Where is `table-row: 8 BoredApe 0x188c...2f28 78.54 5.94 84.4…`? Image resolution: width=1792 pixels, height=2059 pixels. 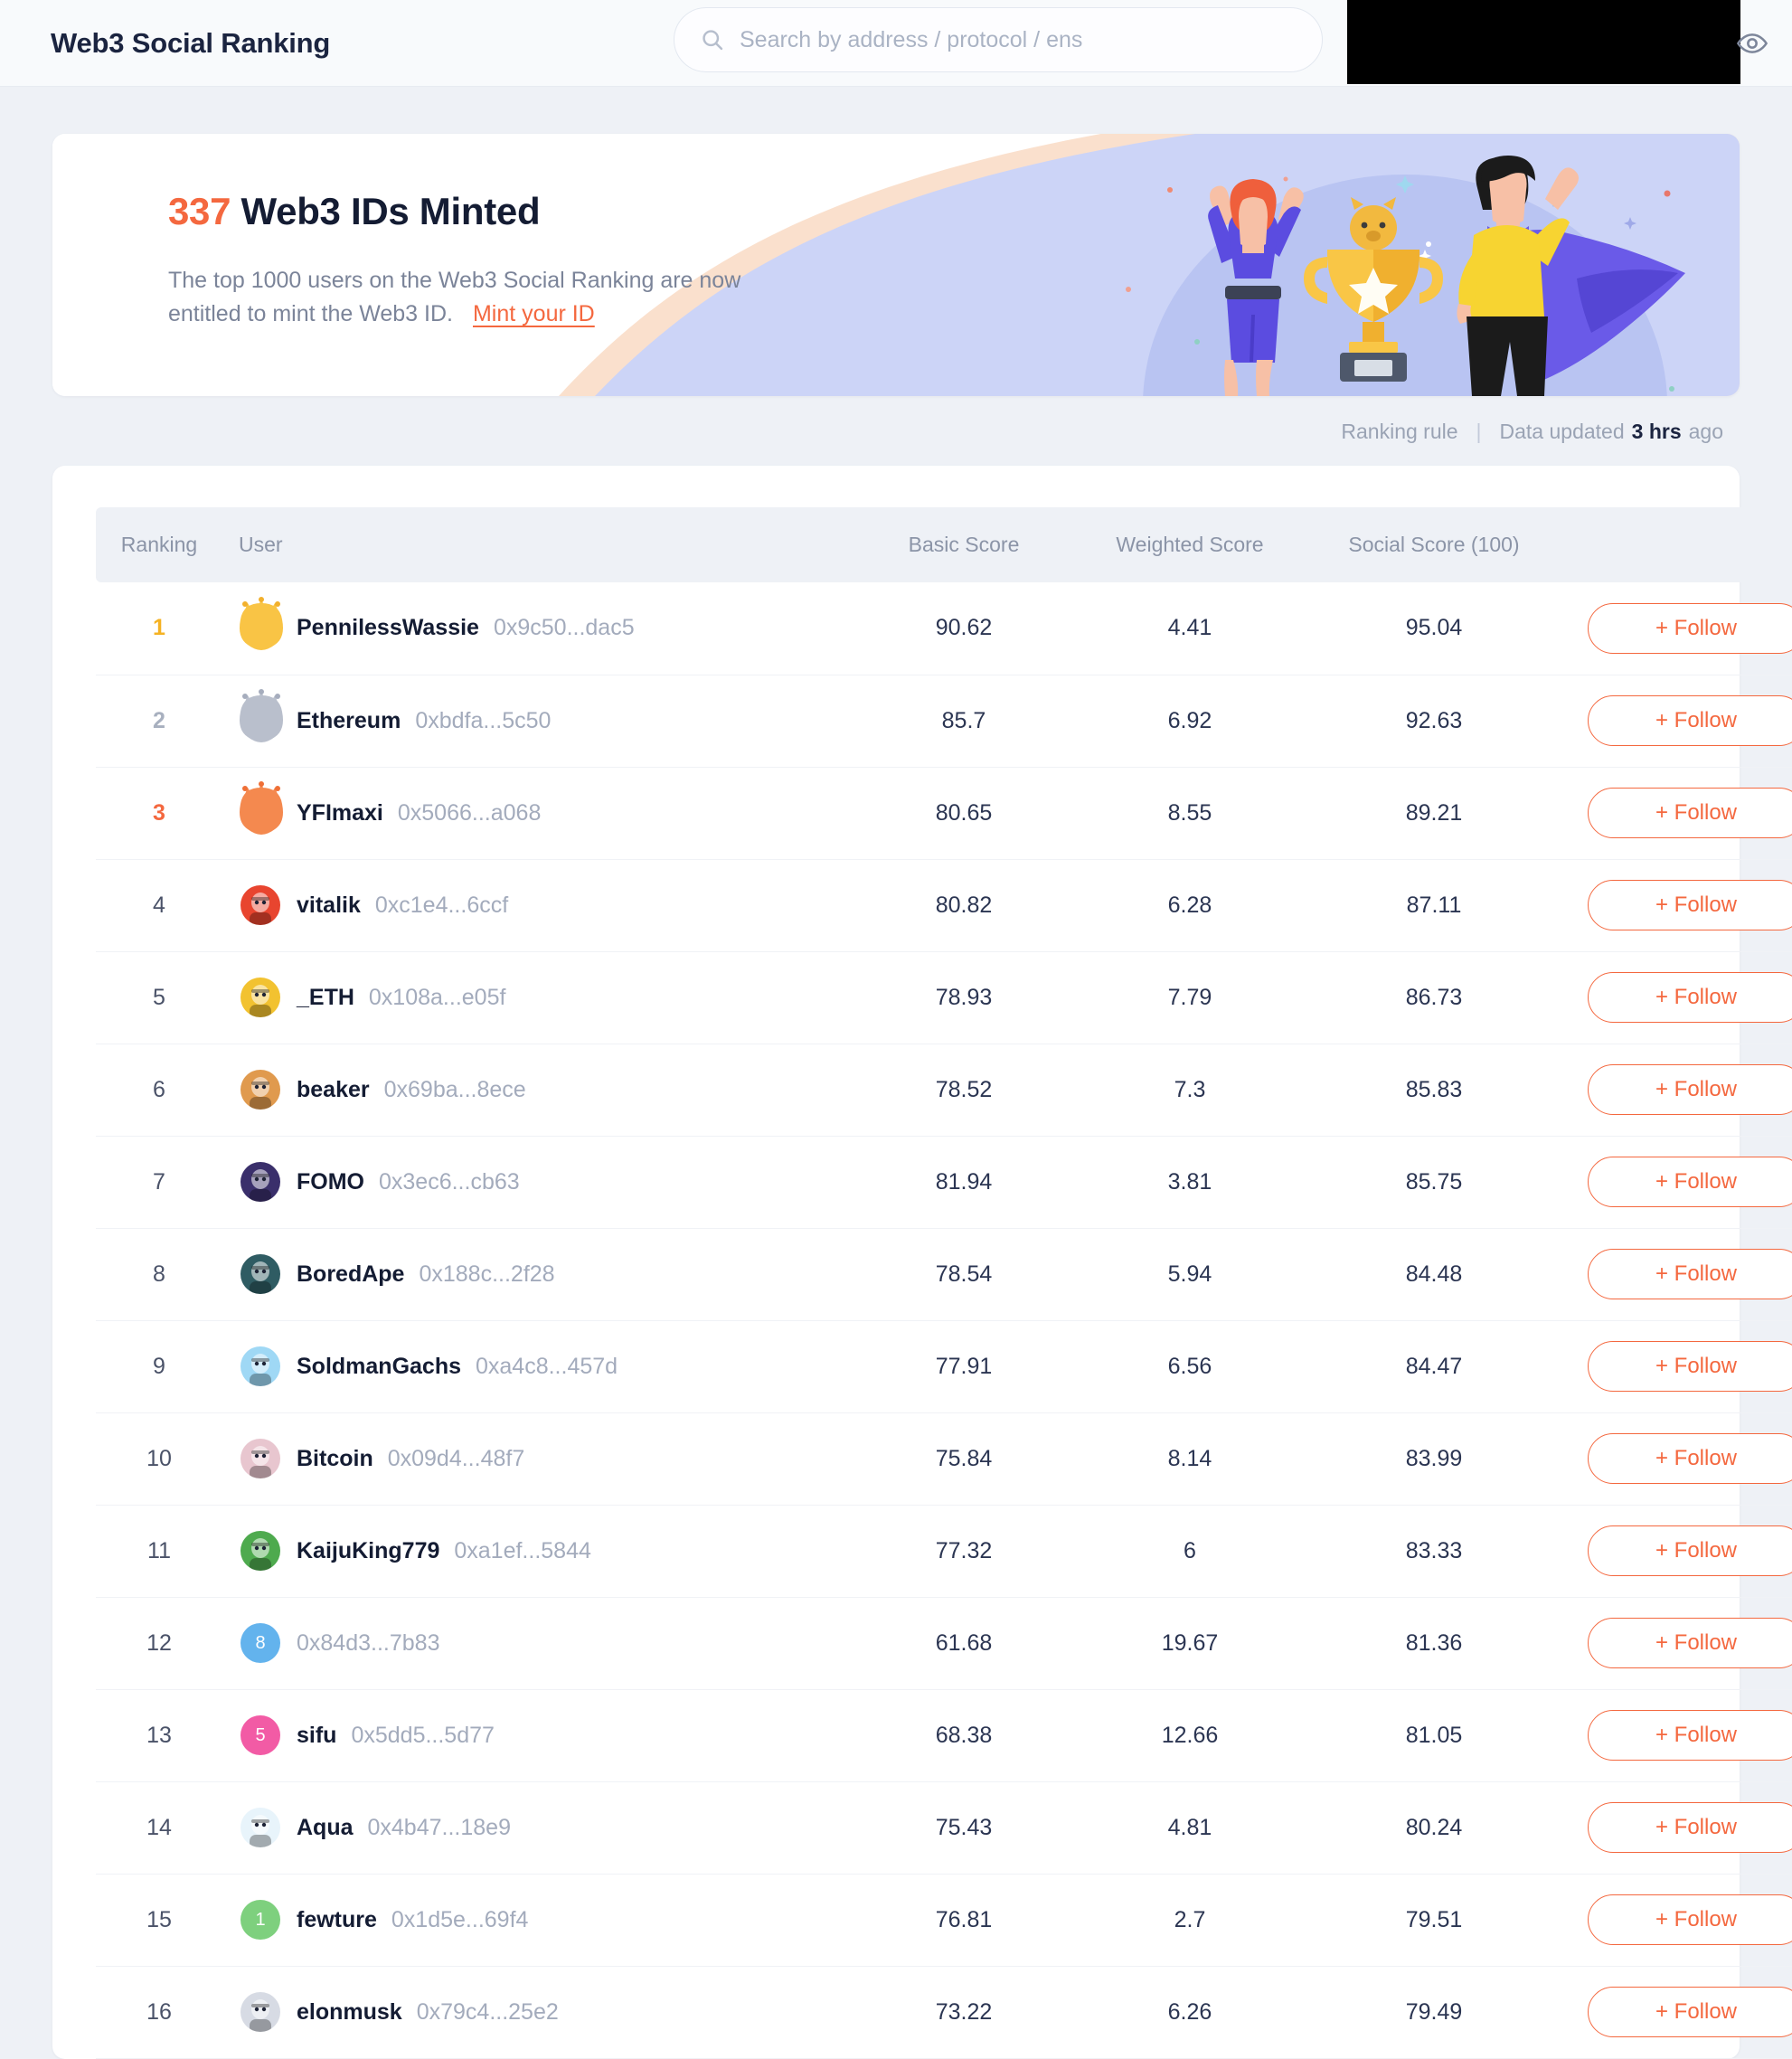
table-row: 8 BoredApe 0x188c...2f28 78.54 5.94 84.4… is located at coordinates (944, 1274).